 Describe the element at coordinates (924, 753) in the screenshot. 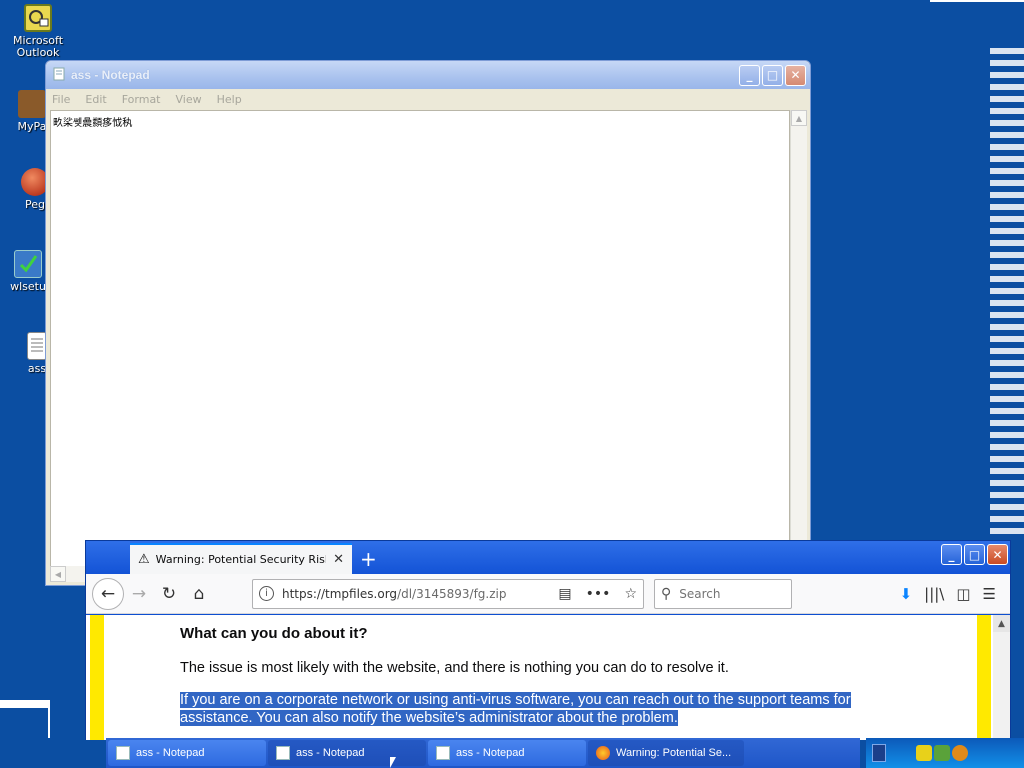

I see `security-shield-icon` at that location.